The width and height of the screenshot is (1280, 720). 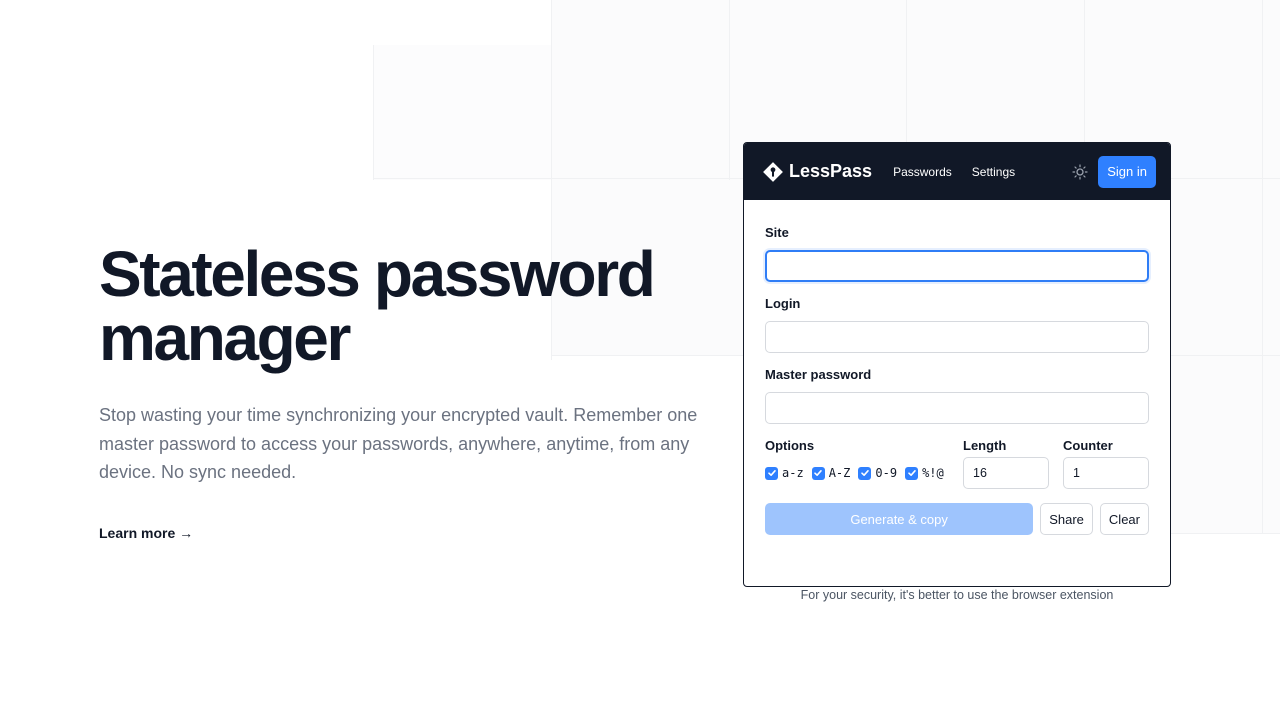 I want to click on option-lowercase-label: a-z, so click(x=793, y=473).